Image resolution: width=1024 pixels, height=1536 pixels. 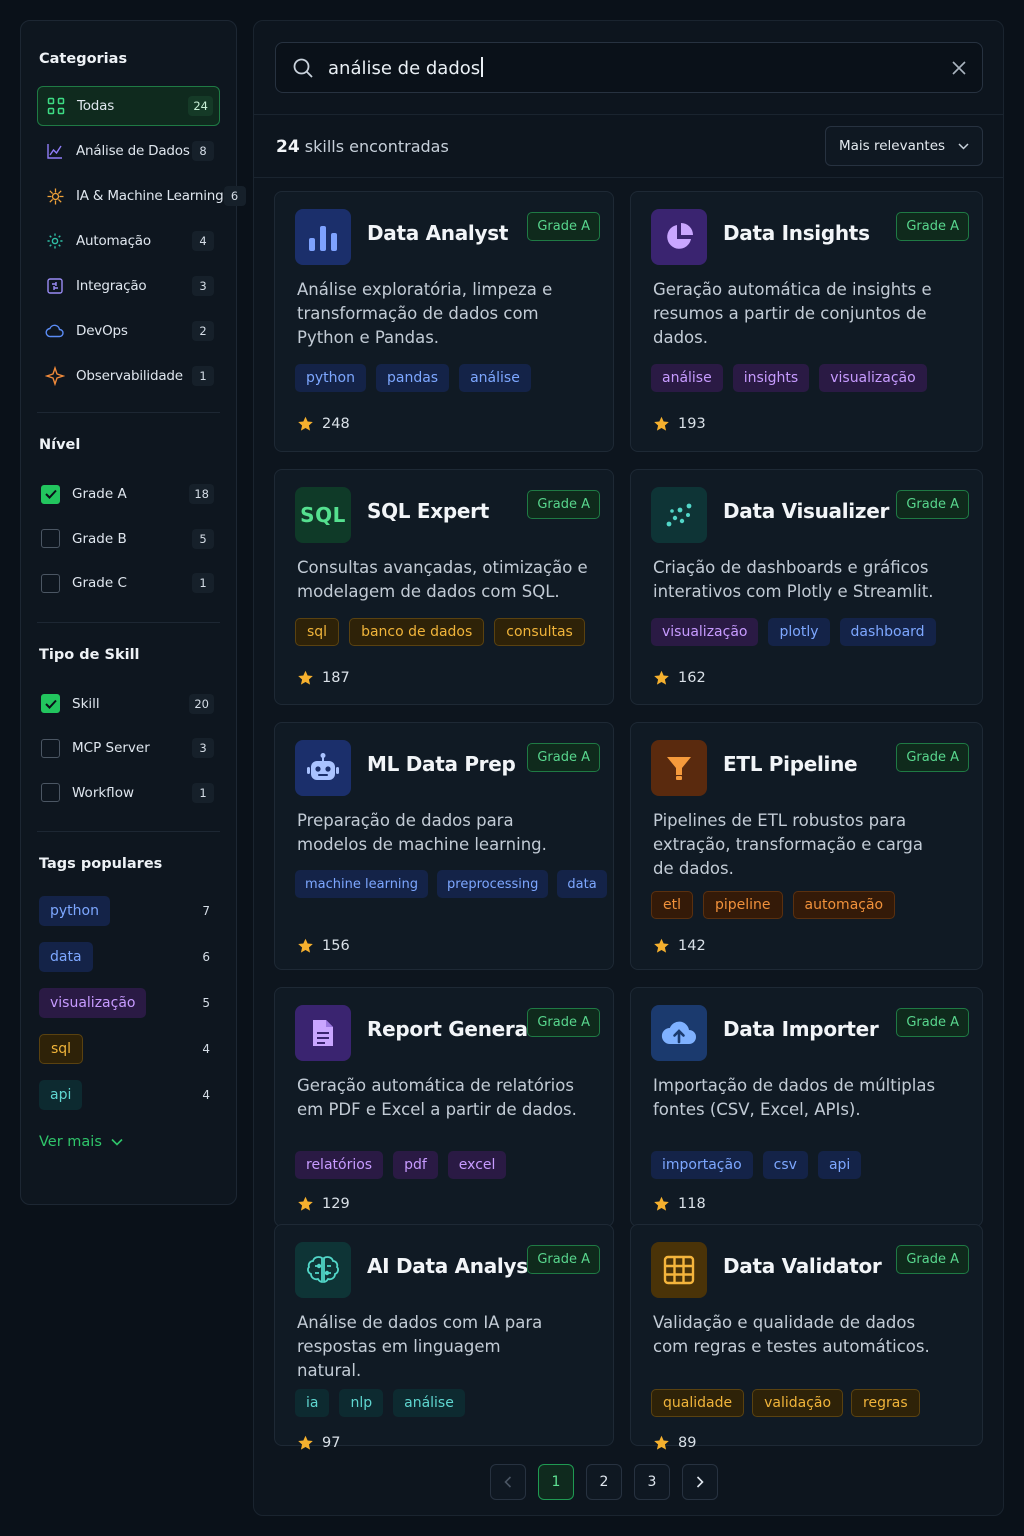 I want to click on tag-visualizacao: visualização, so click(x=93, y=1003).